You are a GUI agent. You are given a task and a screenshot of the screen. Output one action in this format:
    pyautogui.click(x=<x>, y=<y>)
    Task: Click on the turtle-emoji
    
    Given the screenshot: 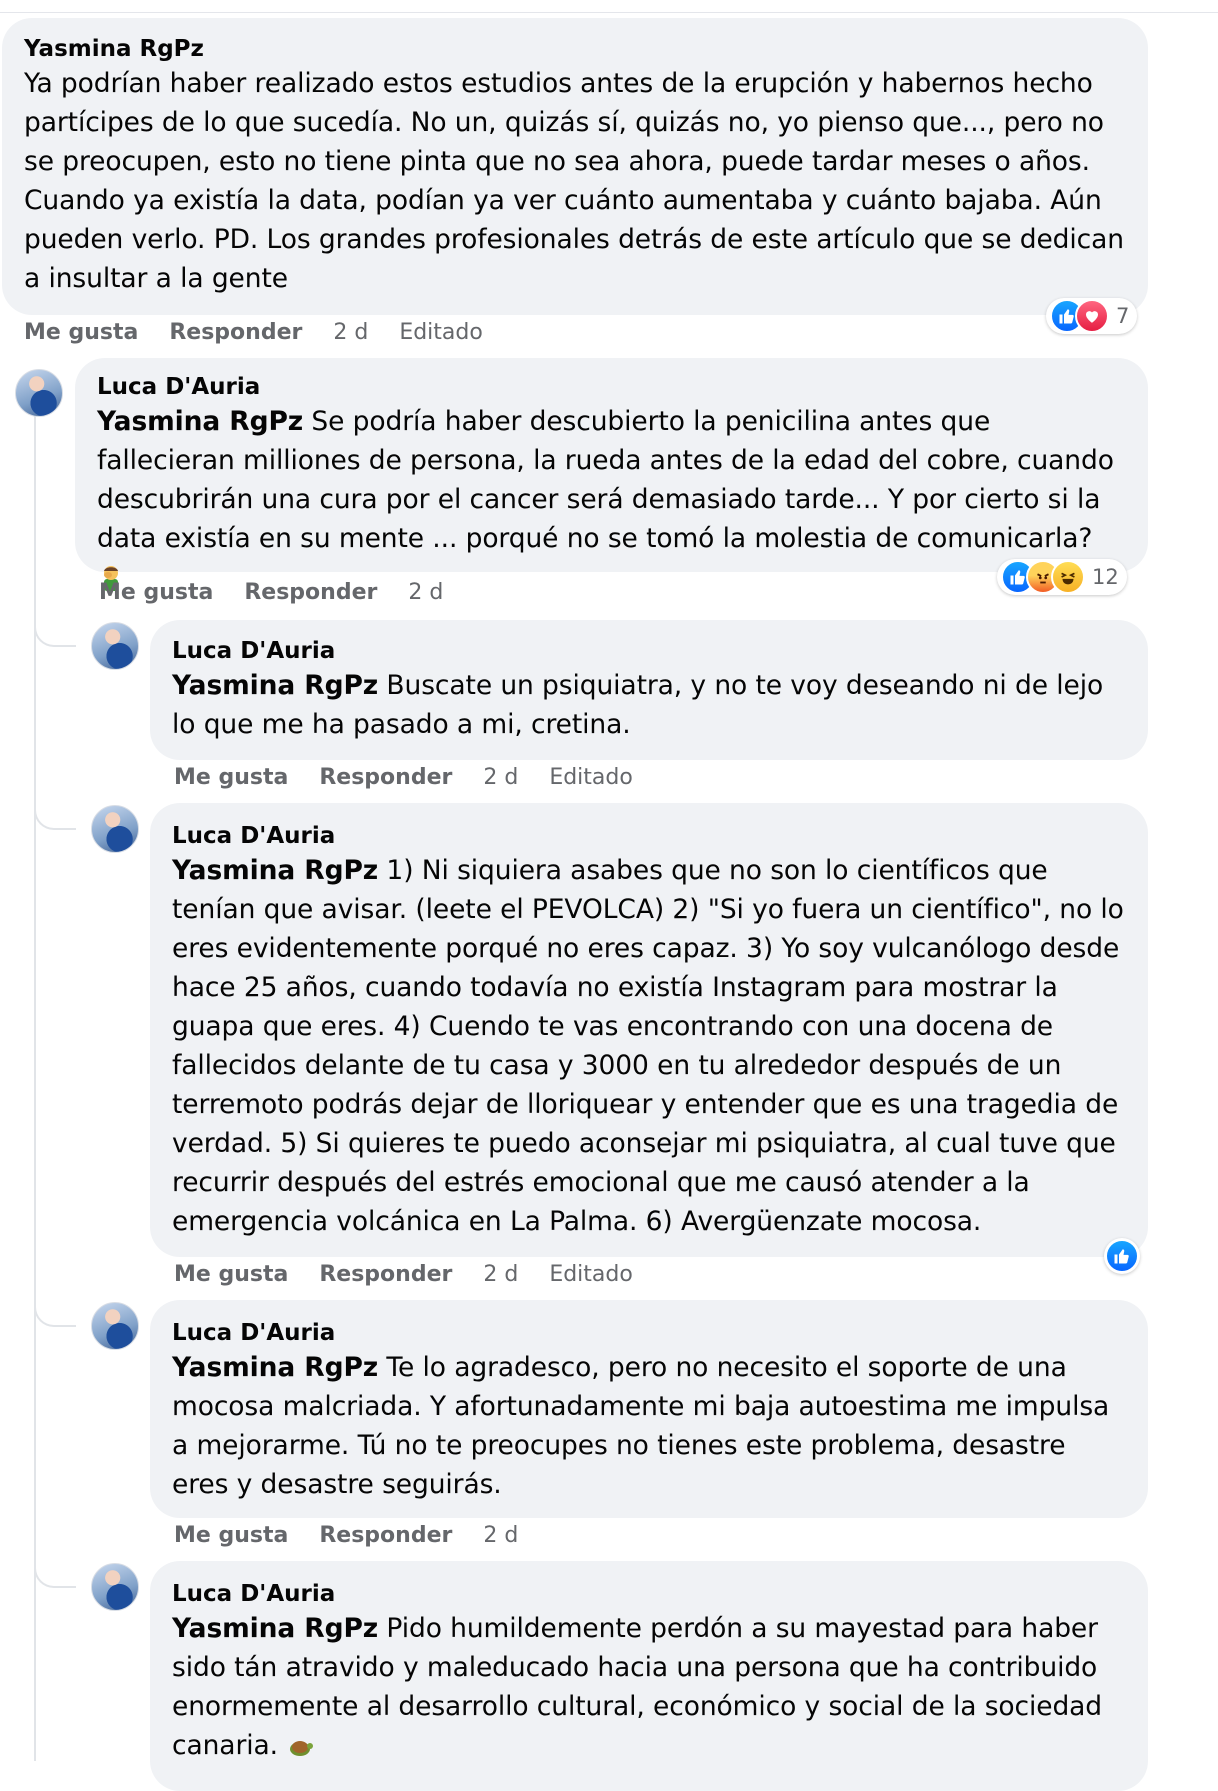 What is the action you would take?
    pyautogui.click(x=302, y=1748)
    